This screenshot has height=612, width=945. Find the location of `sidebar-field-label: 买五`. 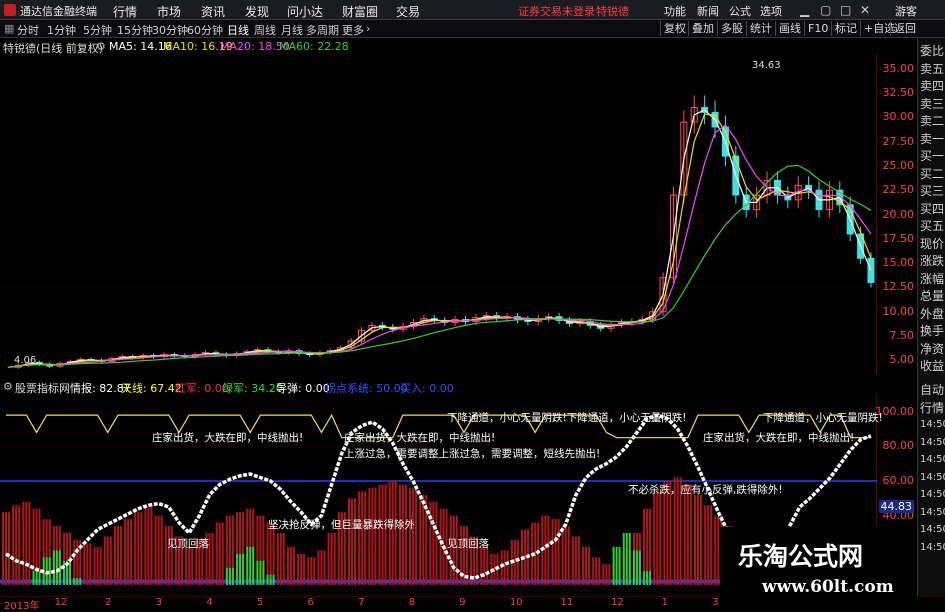

sidebar-field-label: 买五 is located at coordinates (932, 226).